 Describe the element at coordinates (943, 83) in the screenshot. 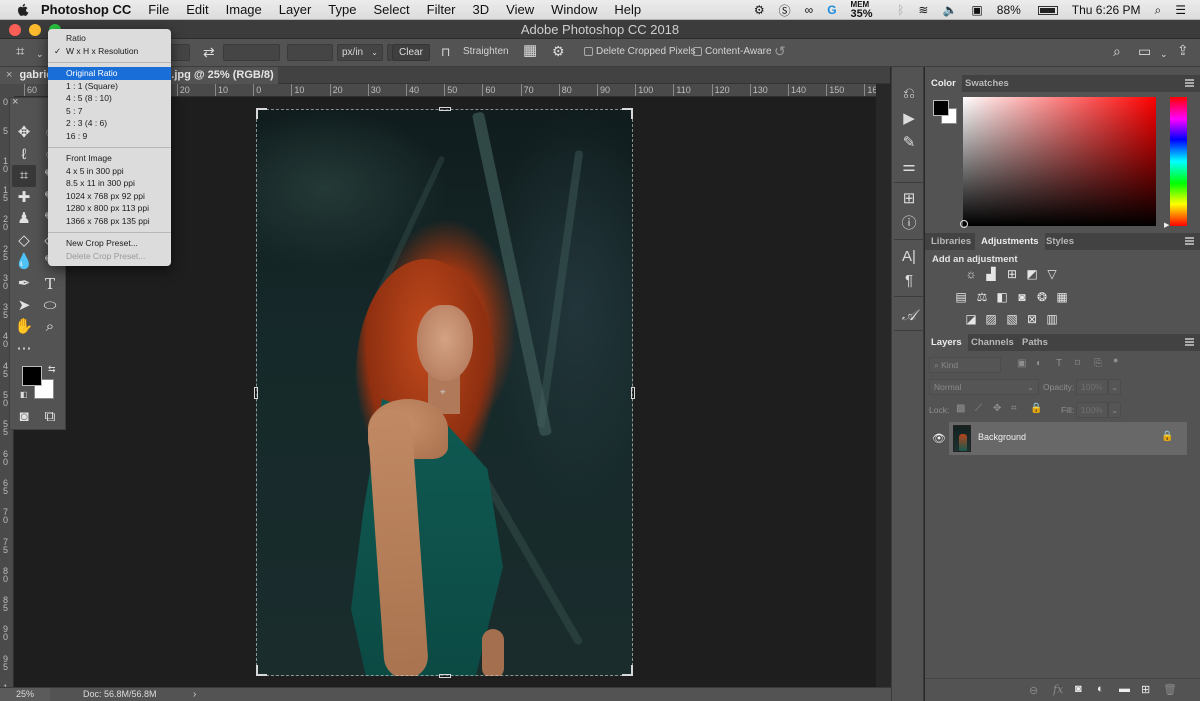

I see `tab-color: Color` at that location.